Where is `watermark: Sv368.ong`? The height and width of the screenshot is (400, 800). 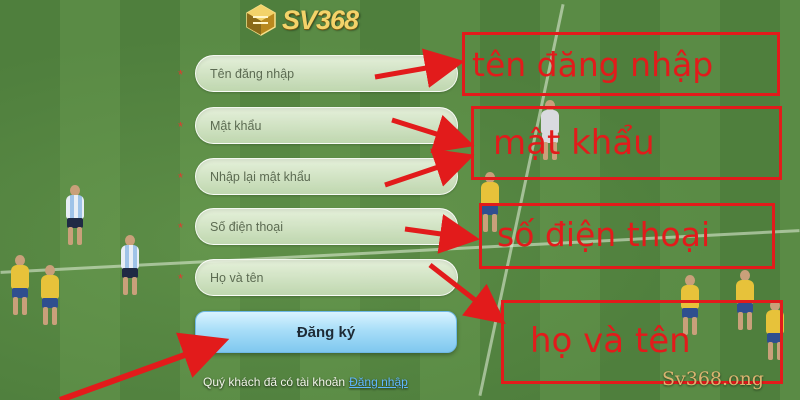
watermark: Sv368.ong is located at coordinates (713, 379).